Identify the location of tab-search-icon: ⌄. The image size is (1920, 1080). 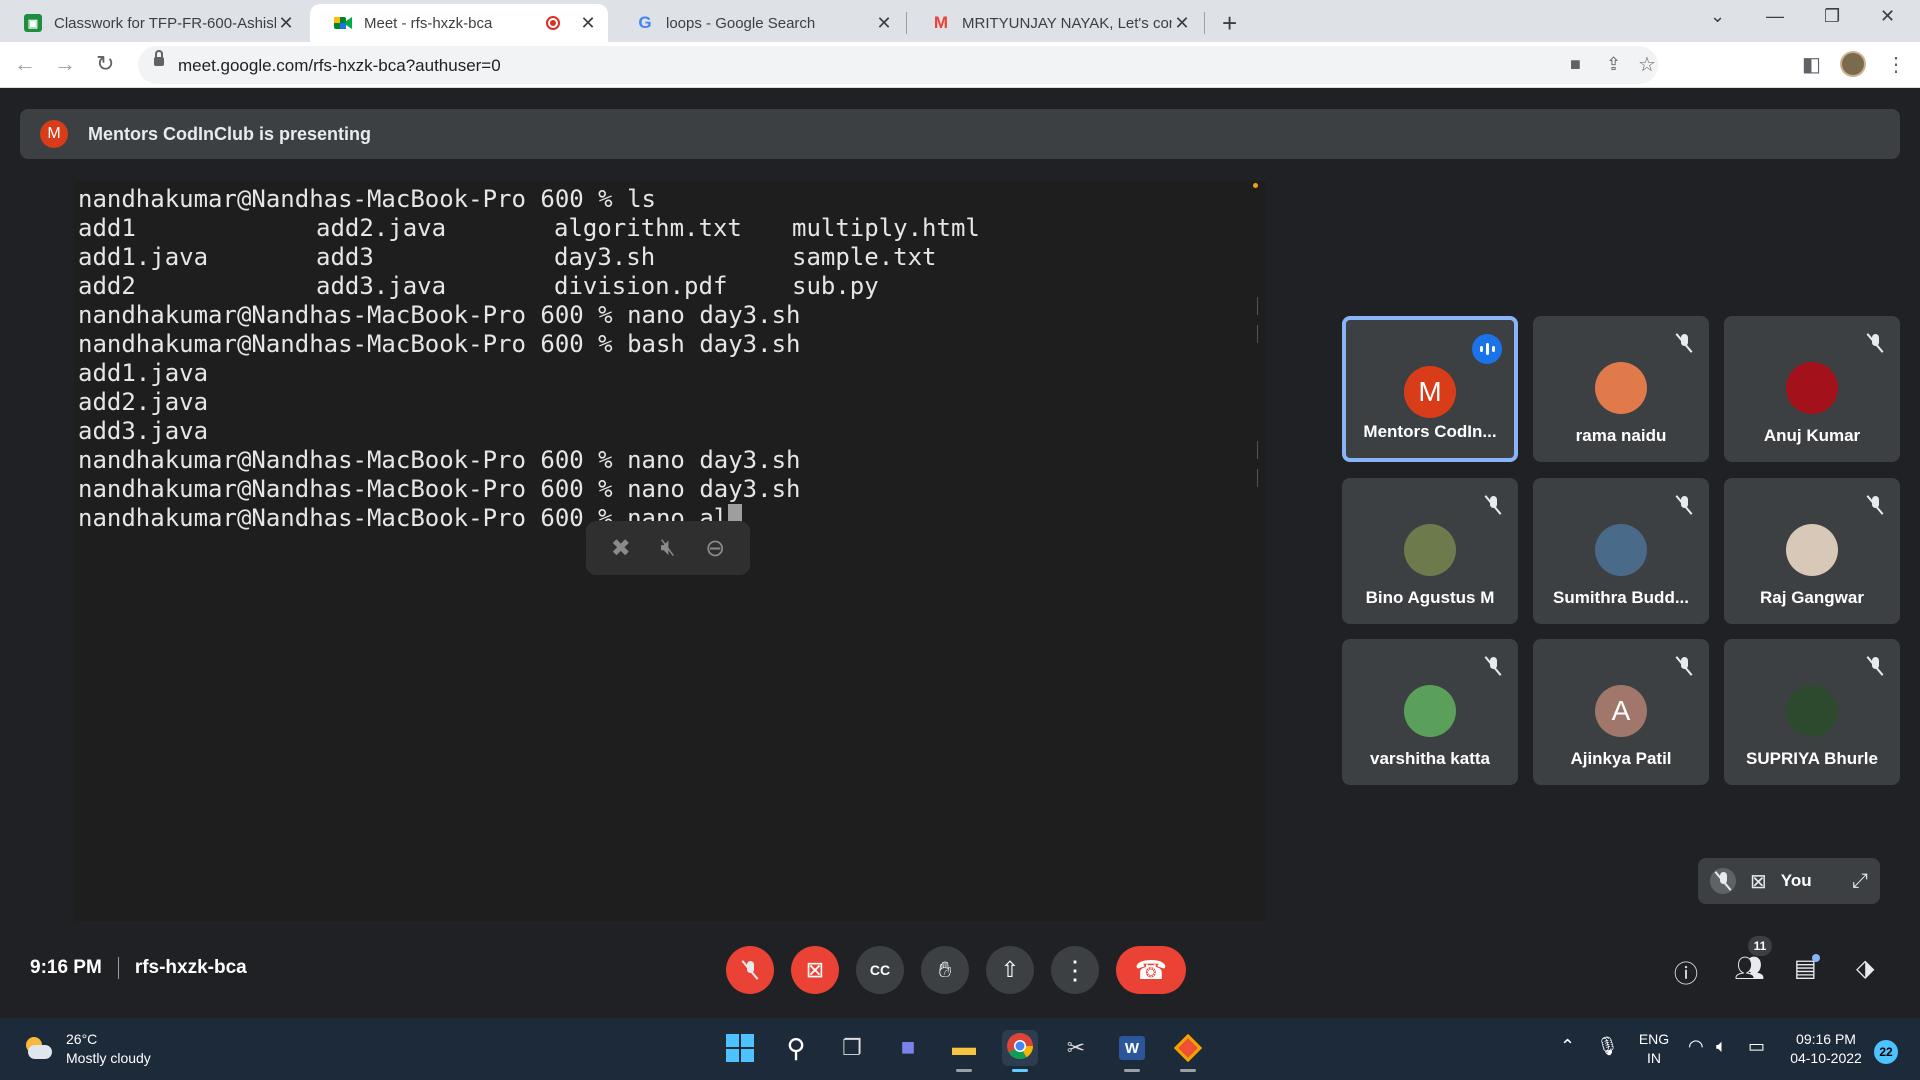
(1717, 16).